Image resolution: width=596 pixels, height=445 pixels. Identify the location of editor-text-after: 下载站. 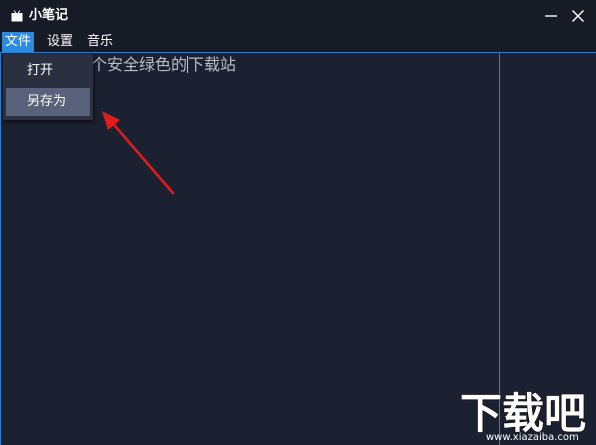
(212, 64).